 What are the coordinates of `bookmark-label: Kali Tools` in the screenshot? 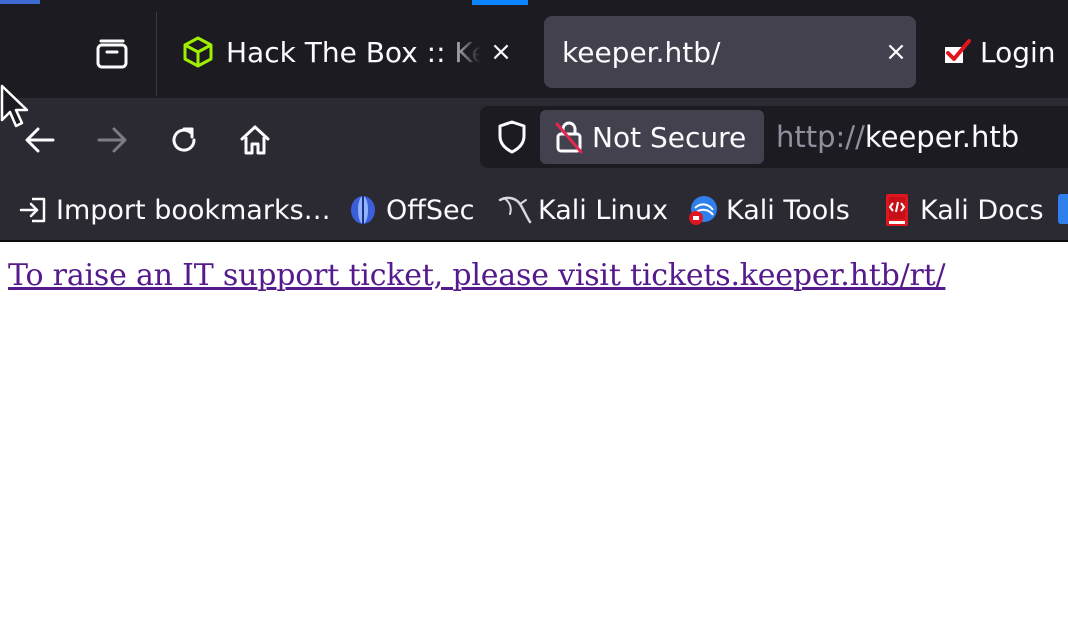 It's located at (788, 210).